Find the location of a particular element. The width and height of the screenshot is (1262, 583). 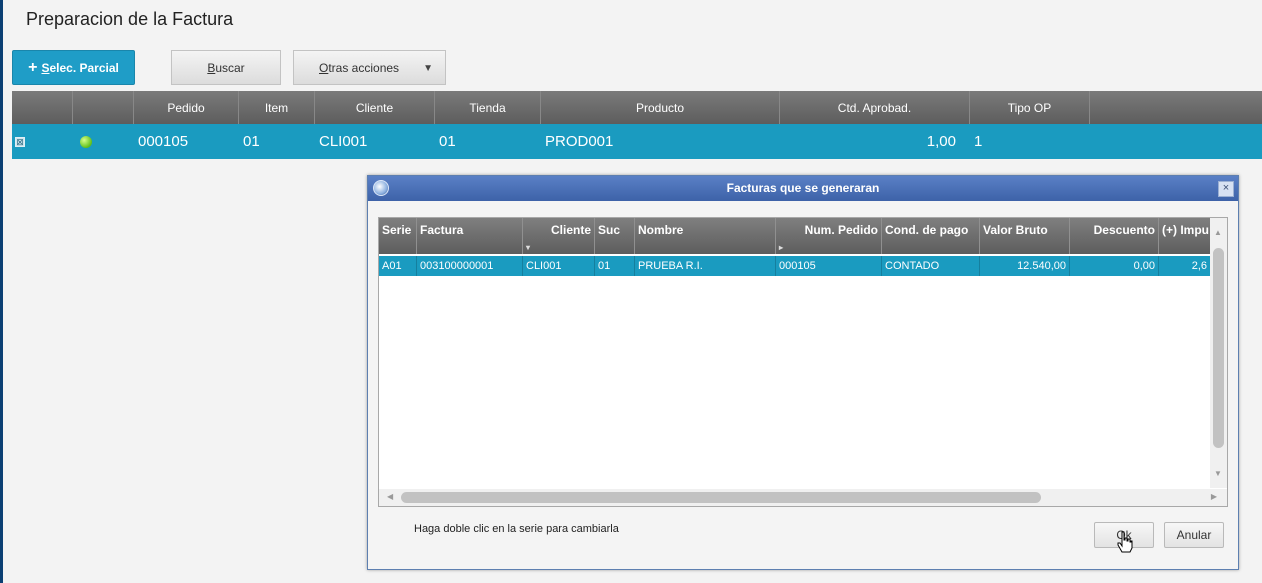

cell-item: 01 is located at coordinates (251, 141).